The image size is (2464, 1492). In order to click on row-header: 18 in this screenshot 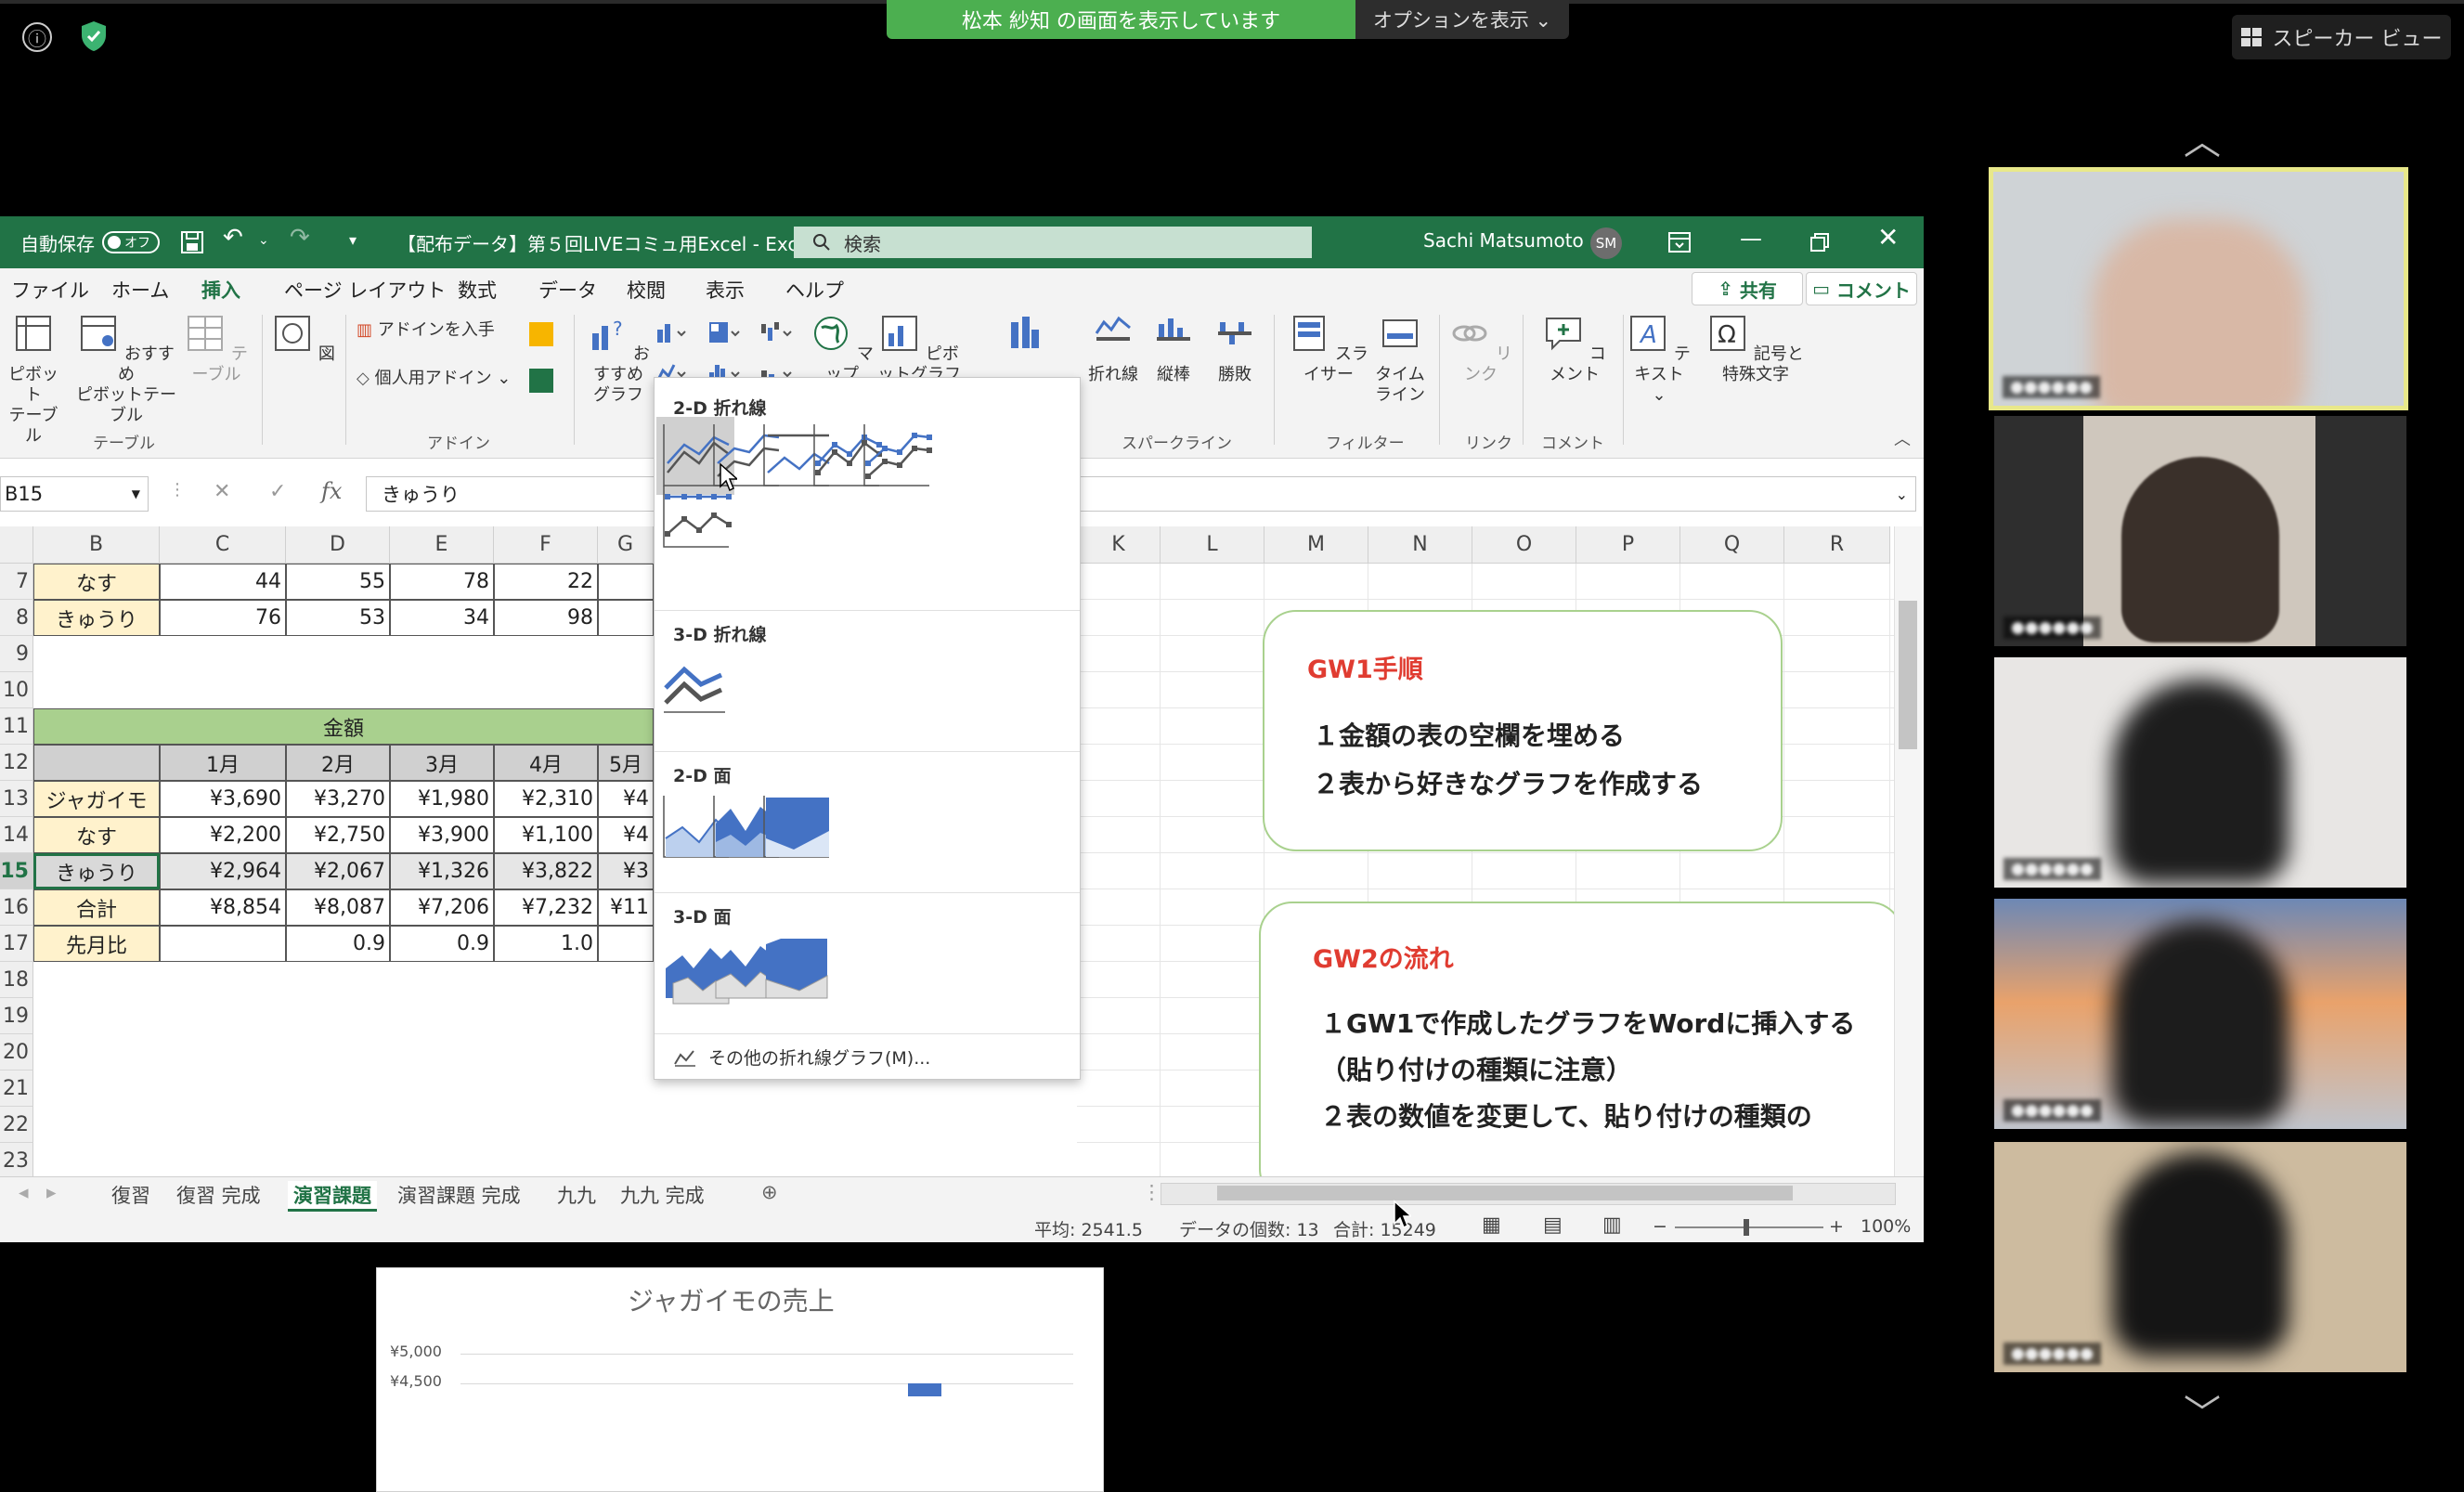, I will do `click(16, 980)`.